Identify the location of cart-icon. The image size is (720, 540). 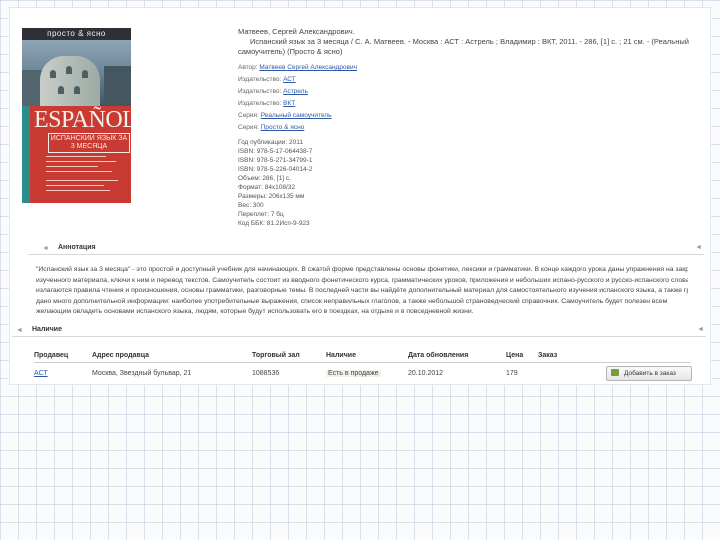
(615, 372).